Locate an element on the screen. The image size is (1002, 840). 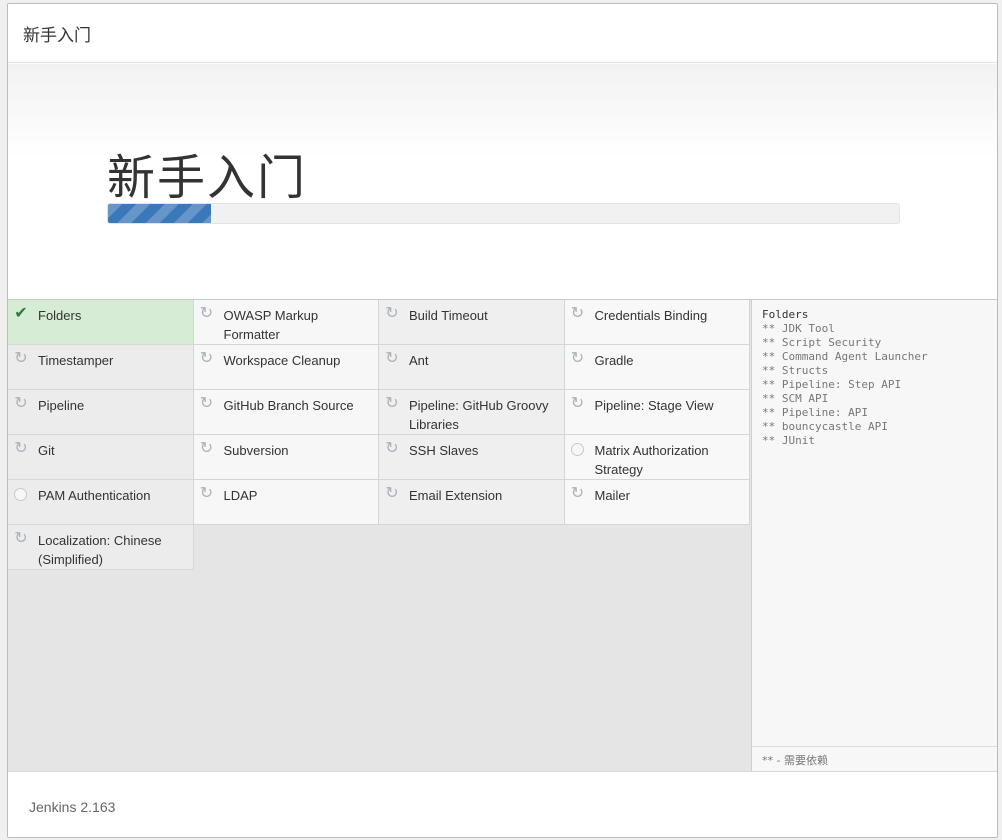
log-line: ** Script Security is located at coordinates (822, 342).